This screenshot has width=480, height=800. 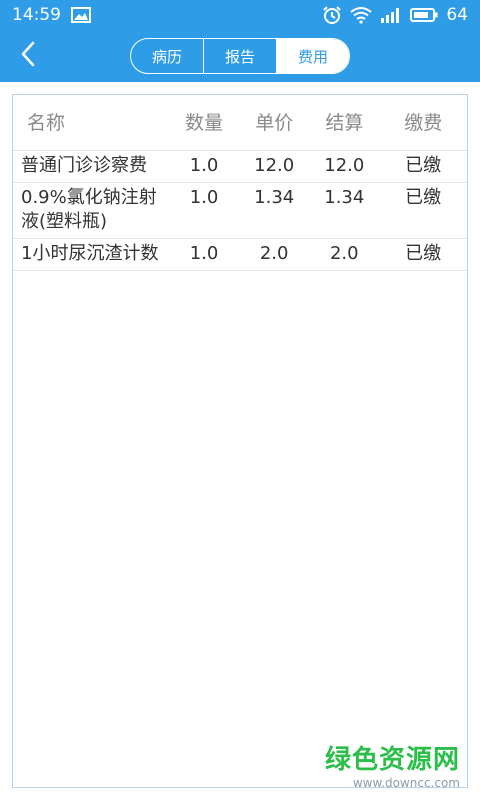 I want to click on table-row: 0.9%氯化钠注射液(塑料瓶) 1.0 1.34 1.34 已缴, so click(x=240, y=211).